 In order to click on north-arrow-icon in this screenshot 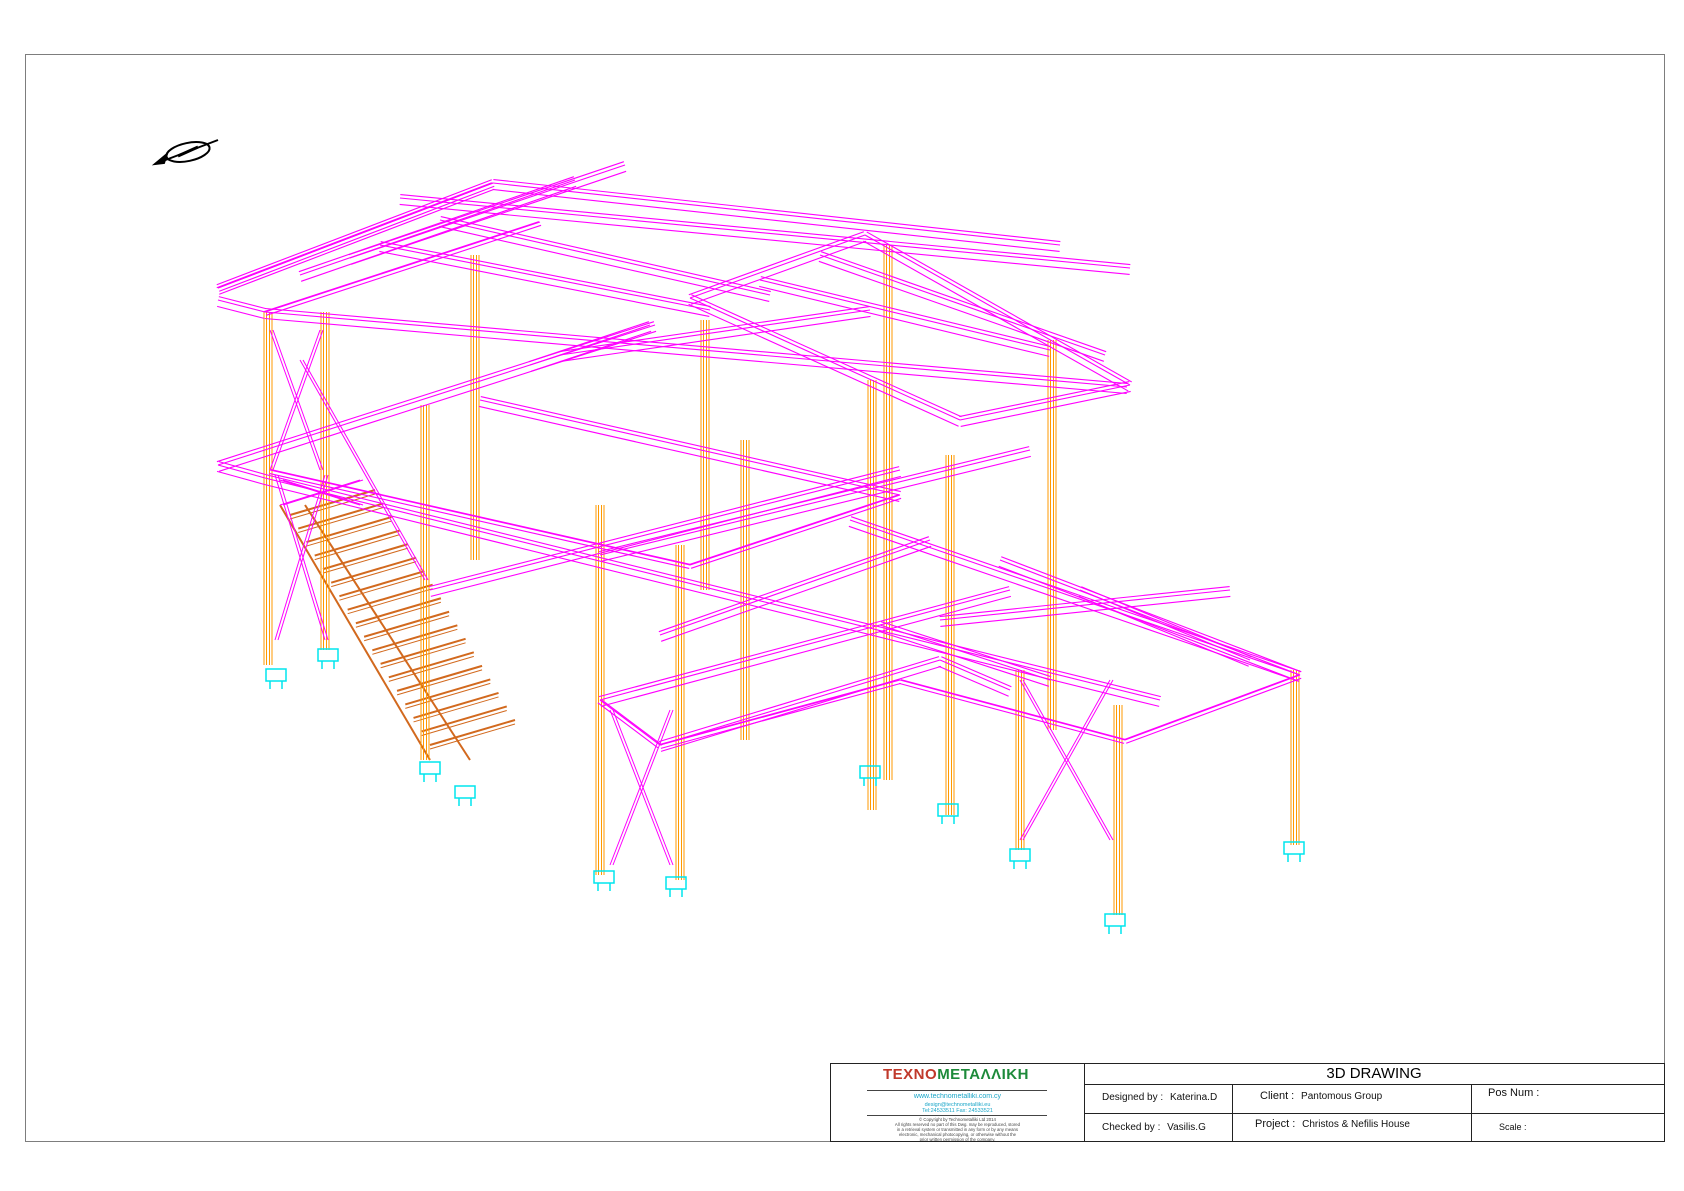, I will do `click(185, 152)`.